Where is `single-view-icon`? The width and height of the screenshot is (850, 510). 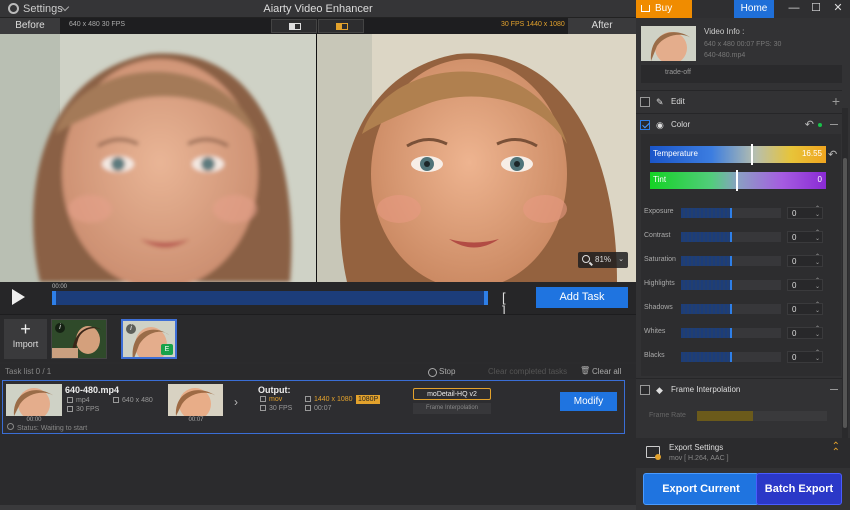 single-view-icon is located at coordinates (295, 26).